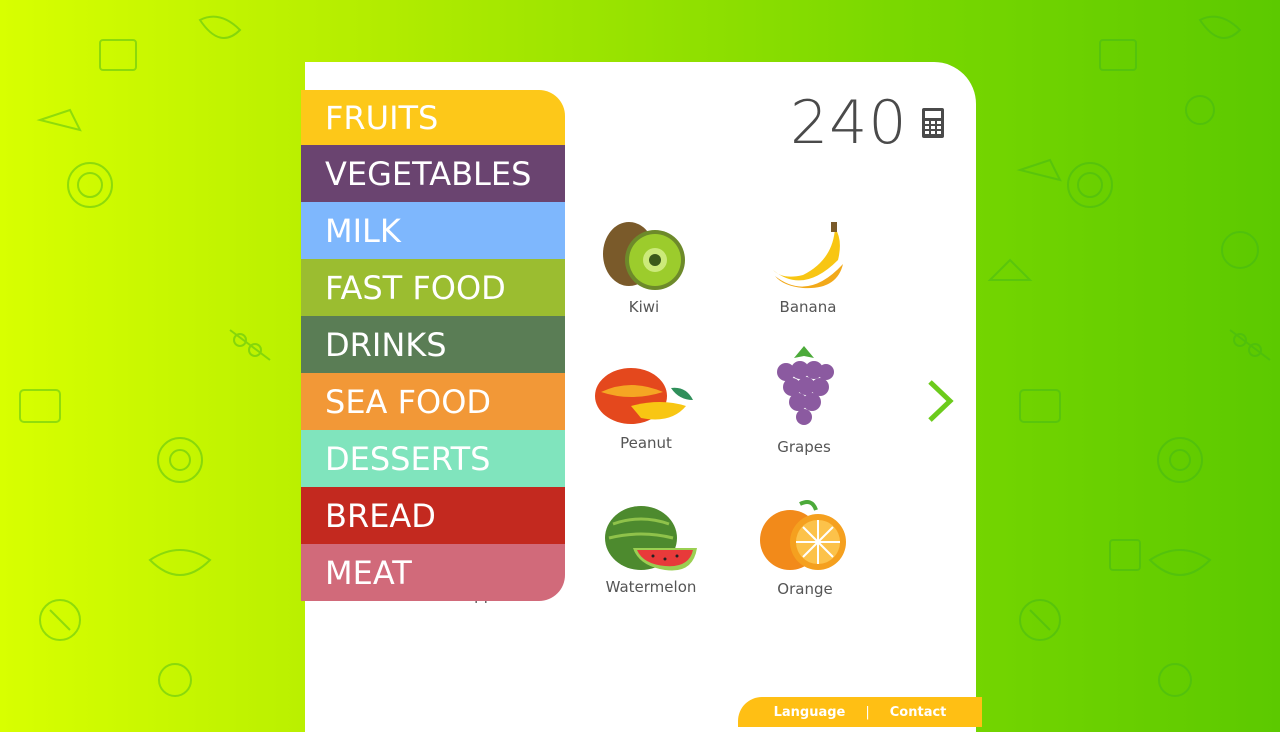 Image resolution: width=1280 pixels, height=732 pixels. I want to click on menu-item-fruits: FRUITS, so click(433, 117).